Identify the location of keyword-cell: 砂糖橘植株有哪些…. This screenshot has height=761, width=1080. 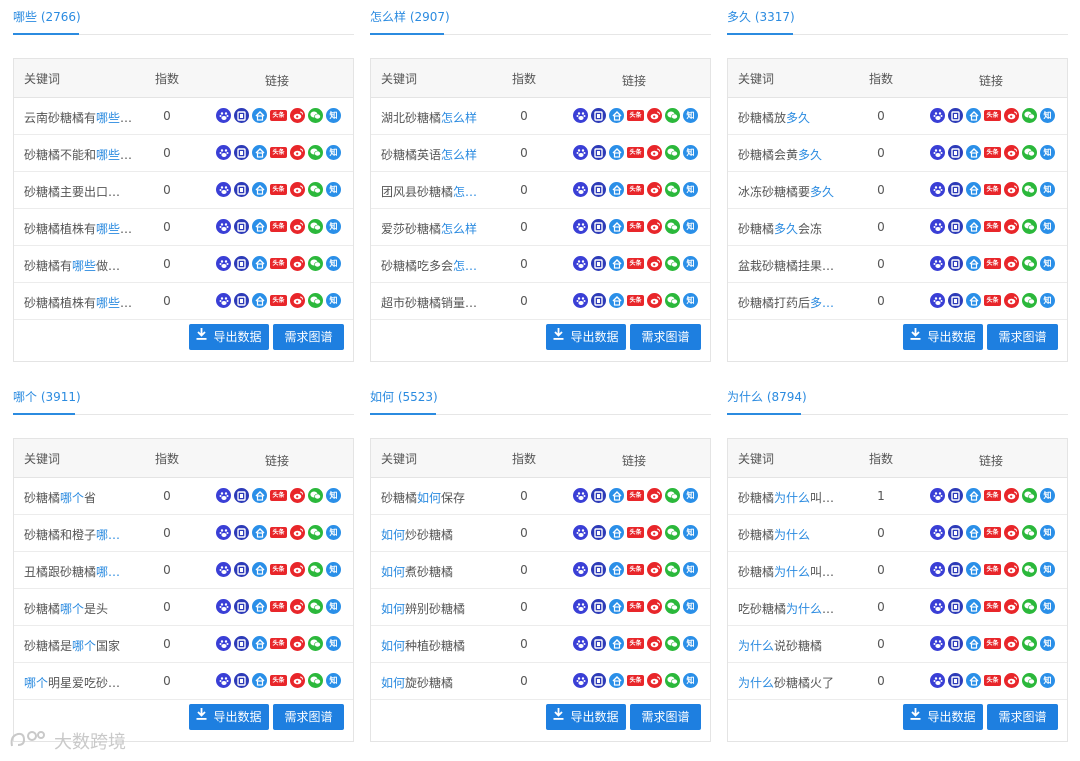
(79, 228).